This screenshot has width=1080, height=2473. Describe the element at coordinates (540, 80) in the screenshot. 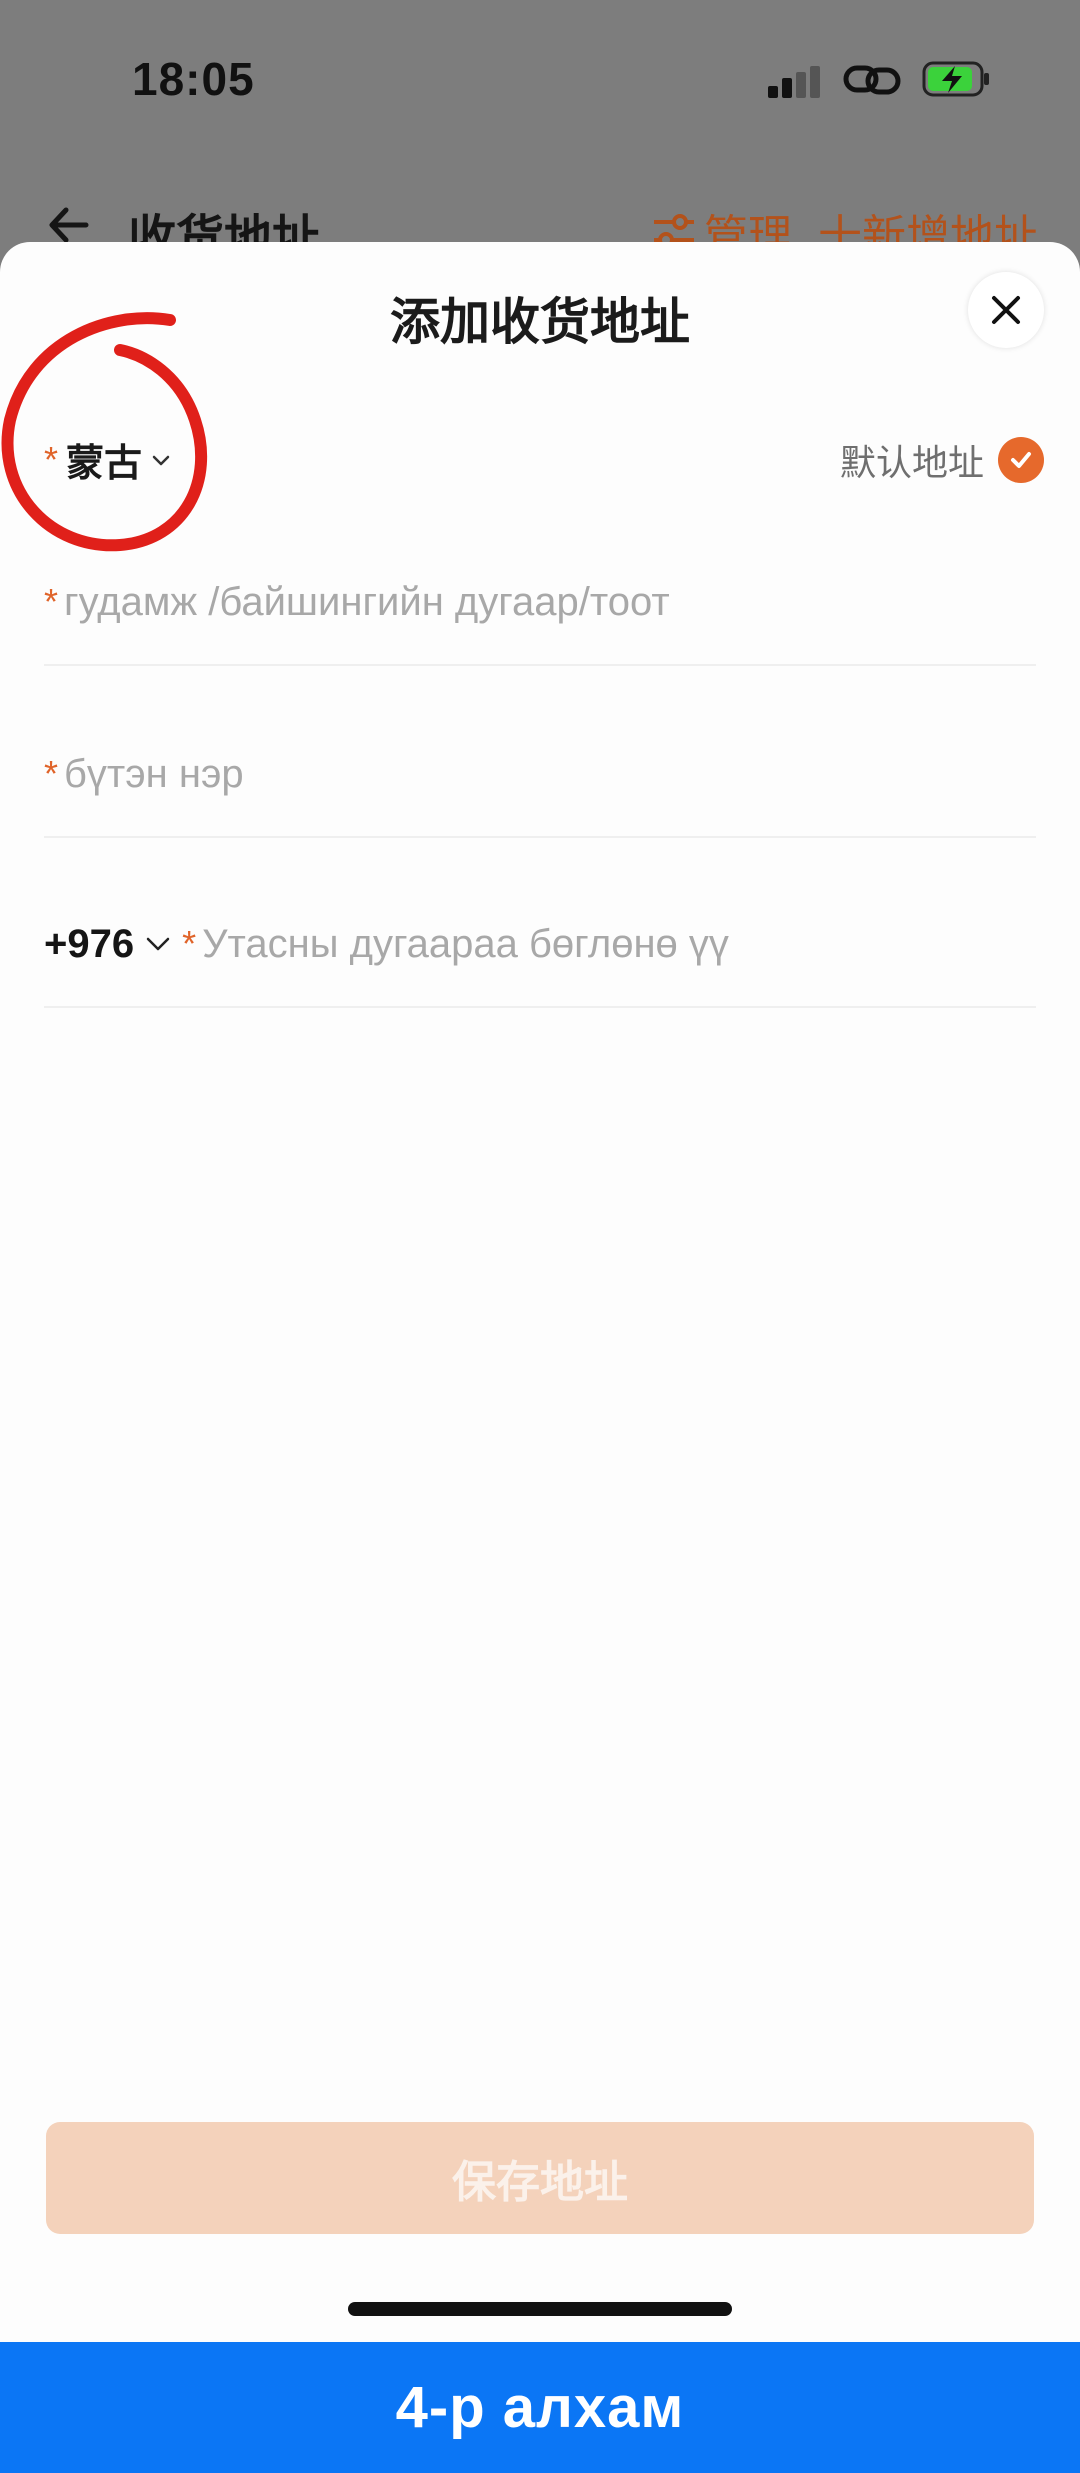

I see `status-bar: 18:05` at that location.